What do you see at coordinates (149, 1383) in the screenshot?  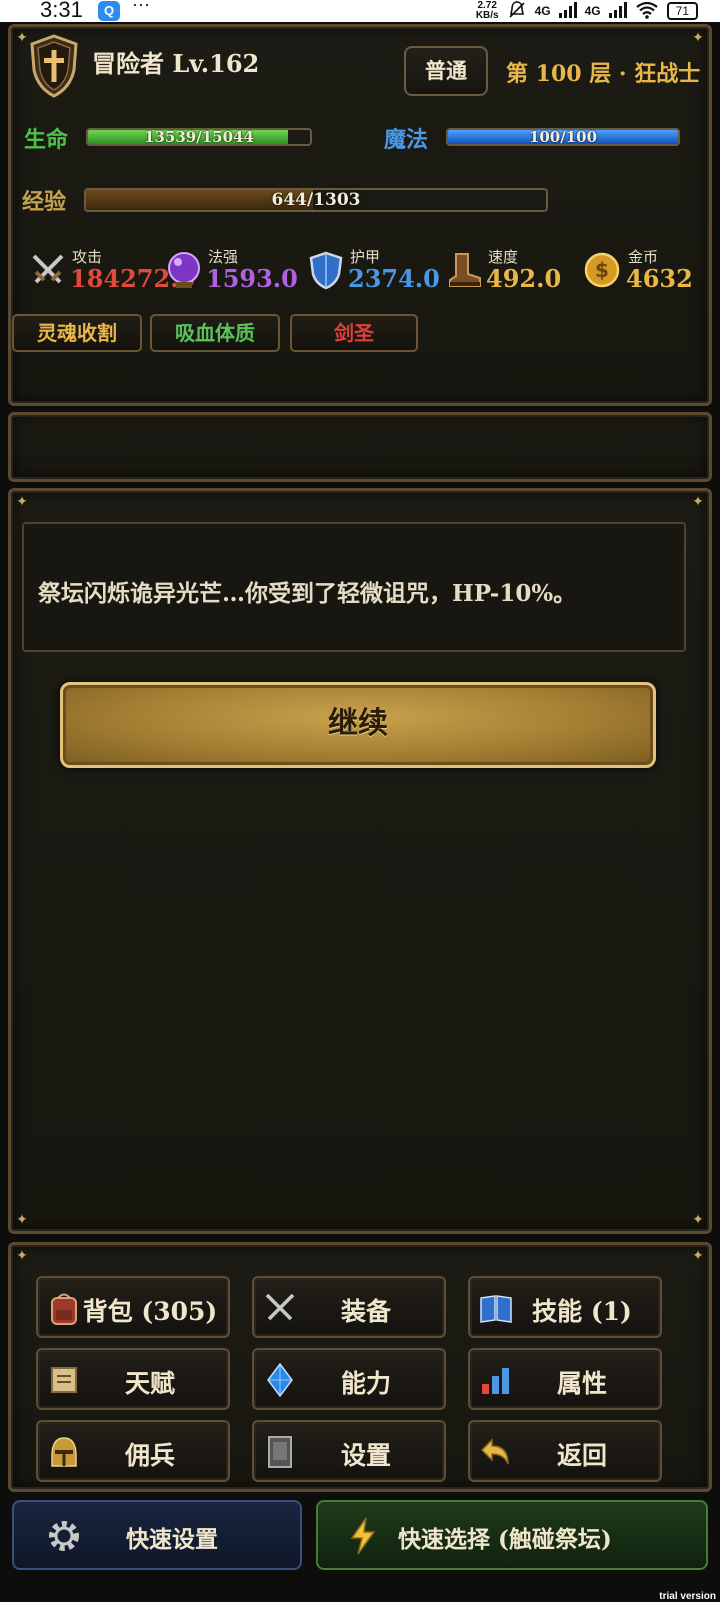 I see `menu-label: 天赋` at bounding box center [149, 1383].